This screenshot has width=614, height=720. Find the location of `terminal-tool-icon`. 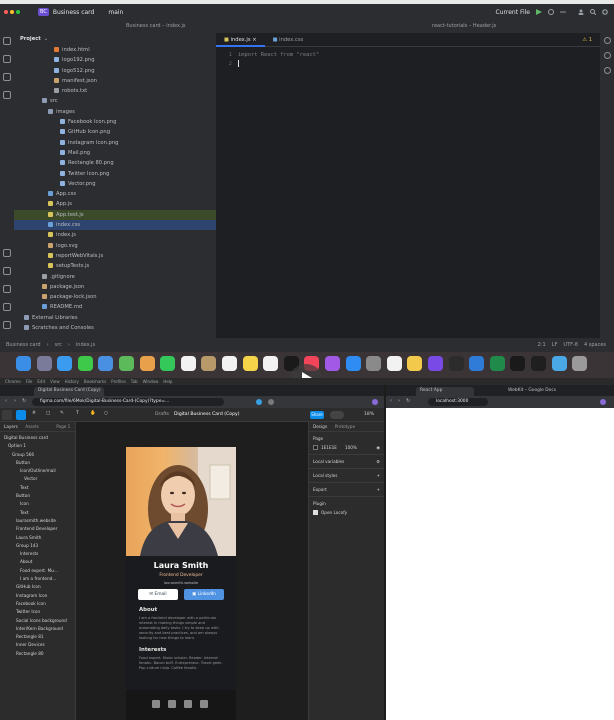

terminal-tool-icon is located at coordinates (7, 289).